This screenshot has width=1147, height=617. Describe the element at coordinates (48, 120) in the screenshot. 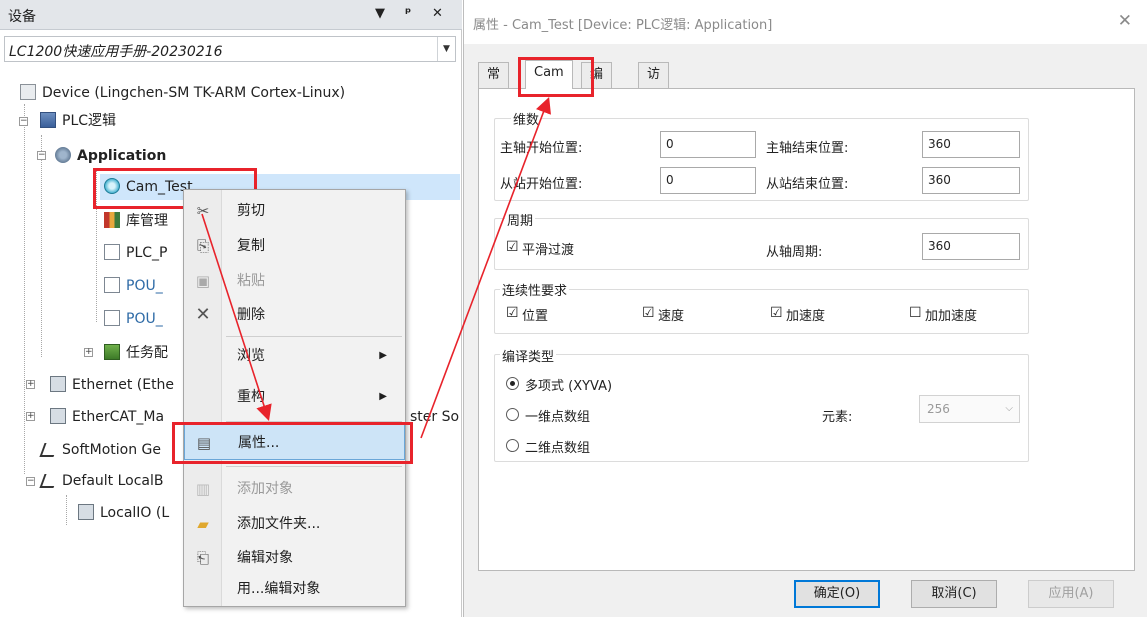

I see `plc-logic-icon` at that location.